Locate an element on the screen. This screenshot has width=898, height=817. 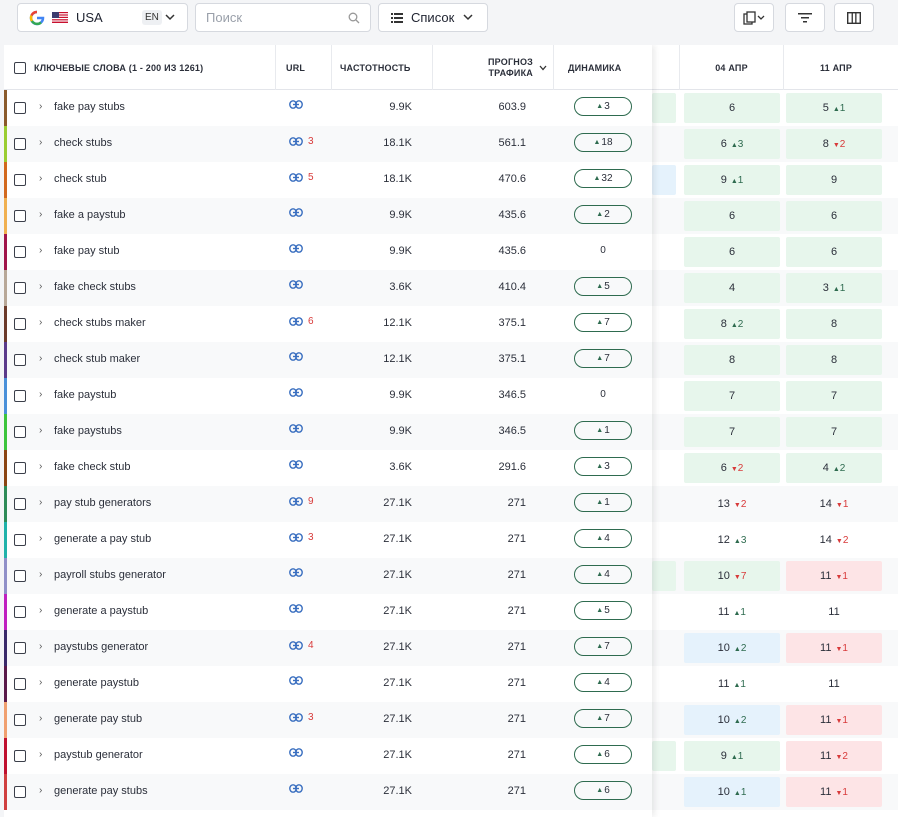
keyword-text: fake check stubs is located at coordinates (95, 287).